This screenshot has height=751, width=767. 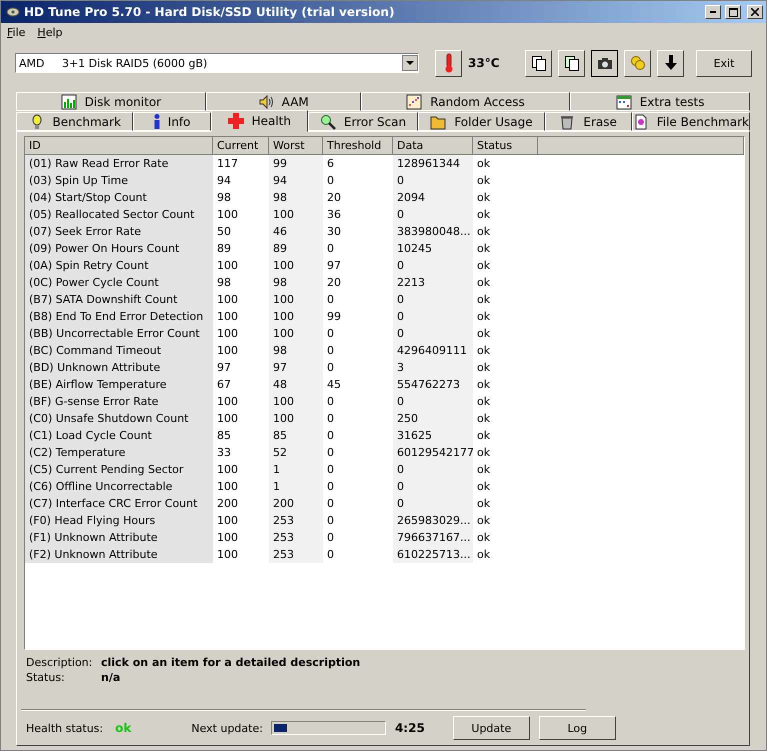 What do you see at coordinates (119, 180) in the screenshot?
I see `table-cell: (03) Spin Up Time` at bounding box center [119, 180].